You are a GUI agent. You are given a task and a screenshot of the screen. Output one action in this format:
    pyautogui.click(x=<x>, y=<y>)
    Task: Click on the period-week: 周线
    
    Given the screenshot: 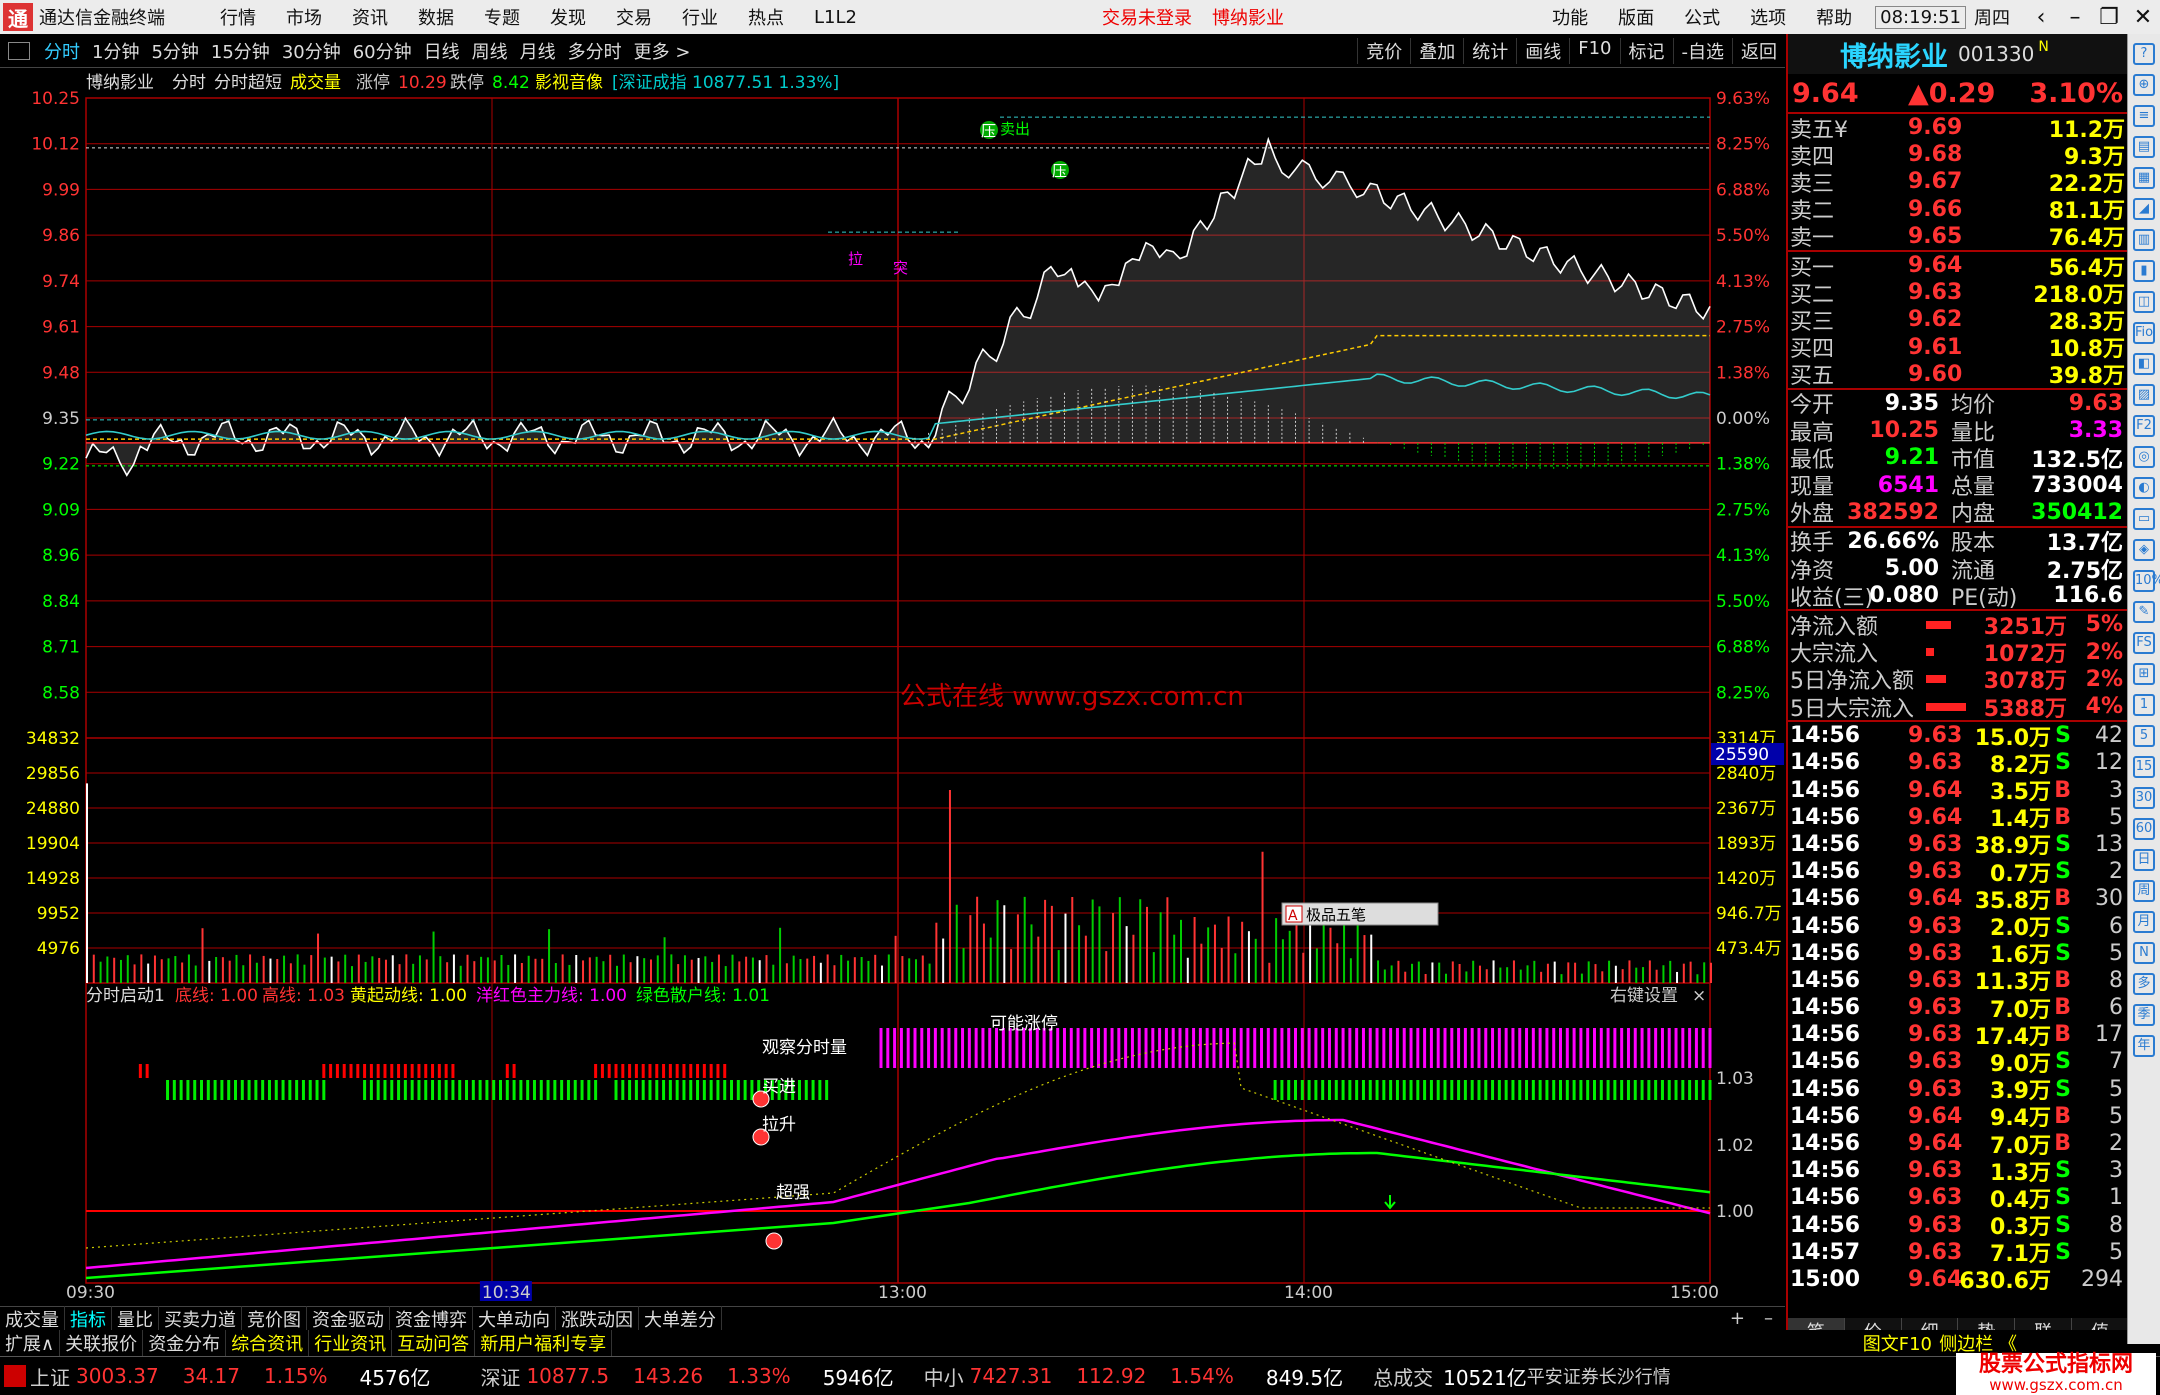 What is the action you would take?
    pyautogui.click(x=490, y=51)
    